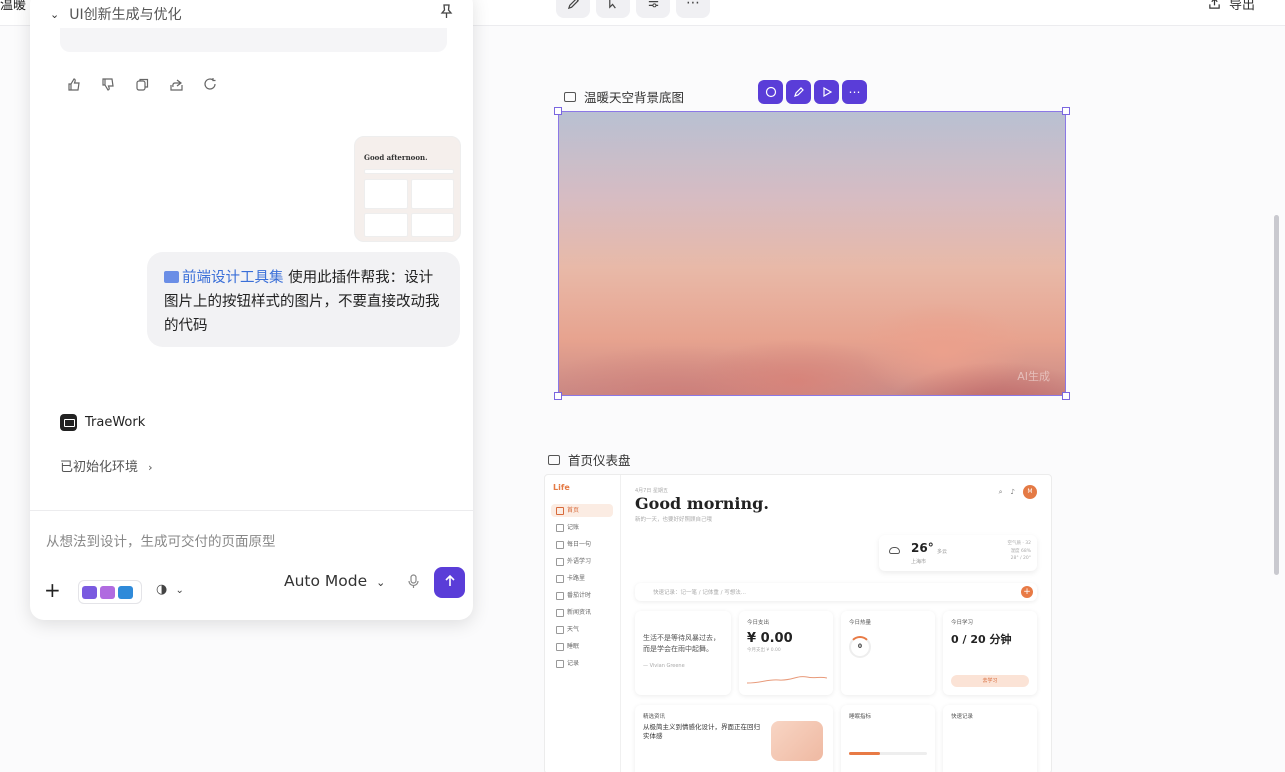  Describe the element at coordinates (1066, 396) in the screenshot. I see `resize-handle-br` at that location.